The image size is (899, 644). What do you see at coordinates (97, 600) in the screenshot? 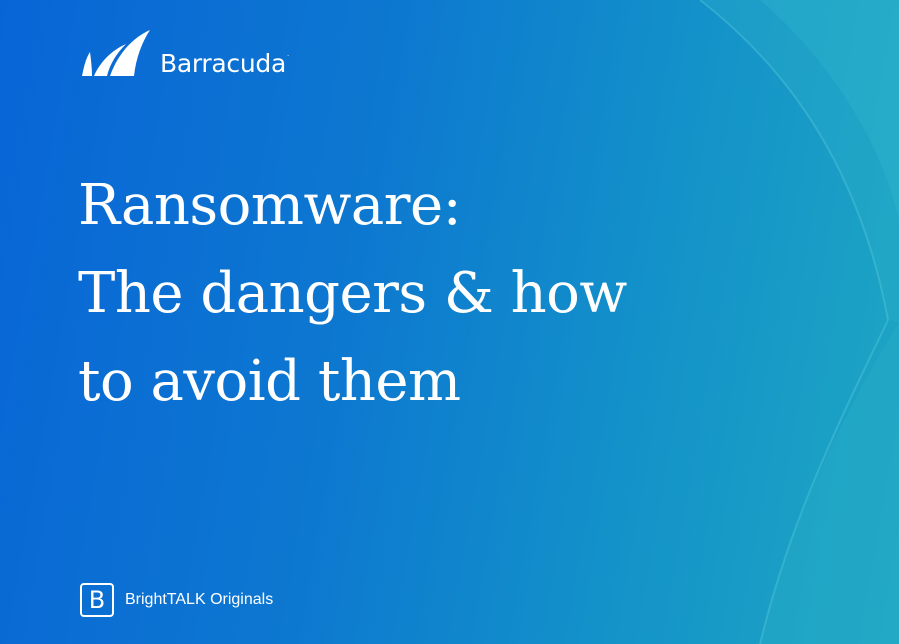
I see `brighttalk-icon: B` at bounding box center [97, 600].